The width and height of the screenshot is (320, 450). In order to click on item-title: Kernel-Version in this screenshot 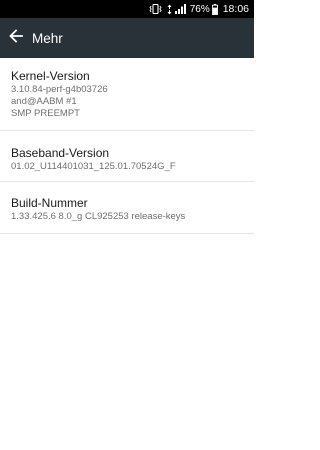, I will do `click(50, 76)`.